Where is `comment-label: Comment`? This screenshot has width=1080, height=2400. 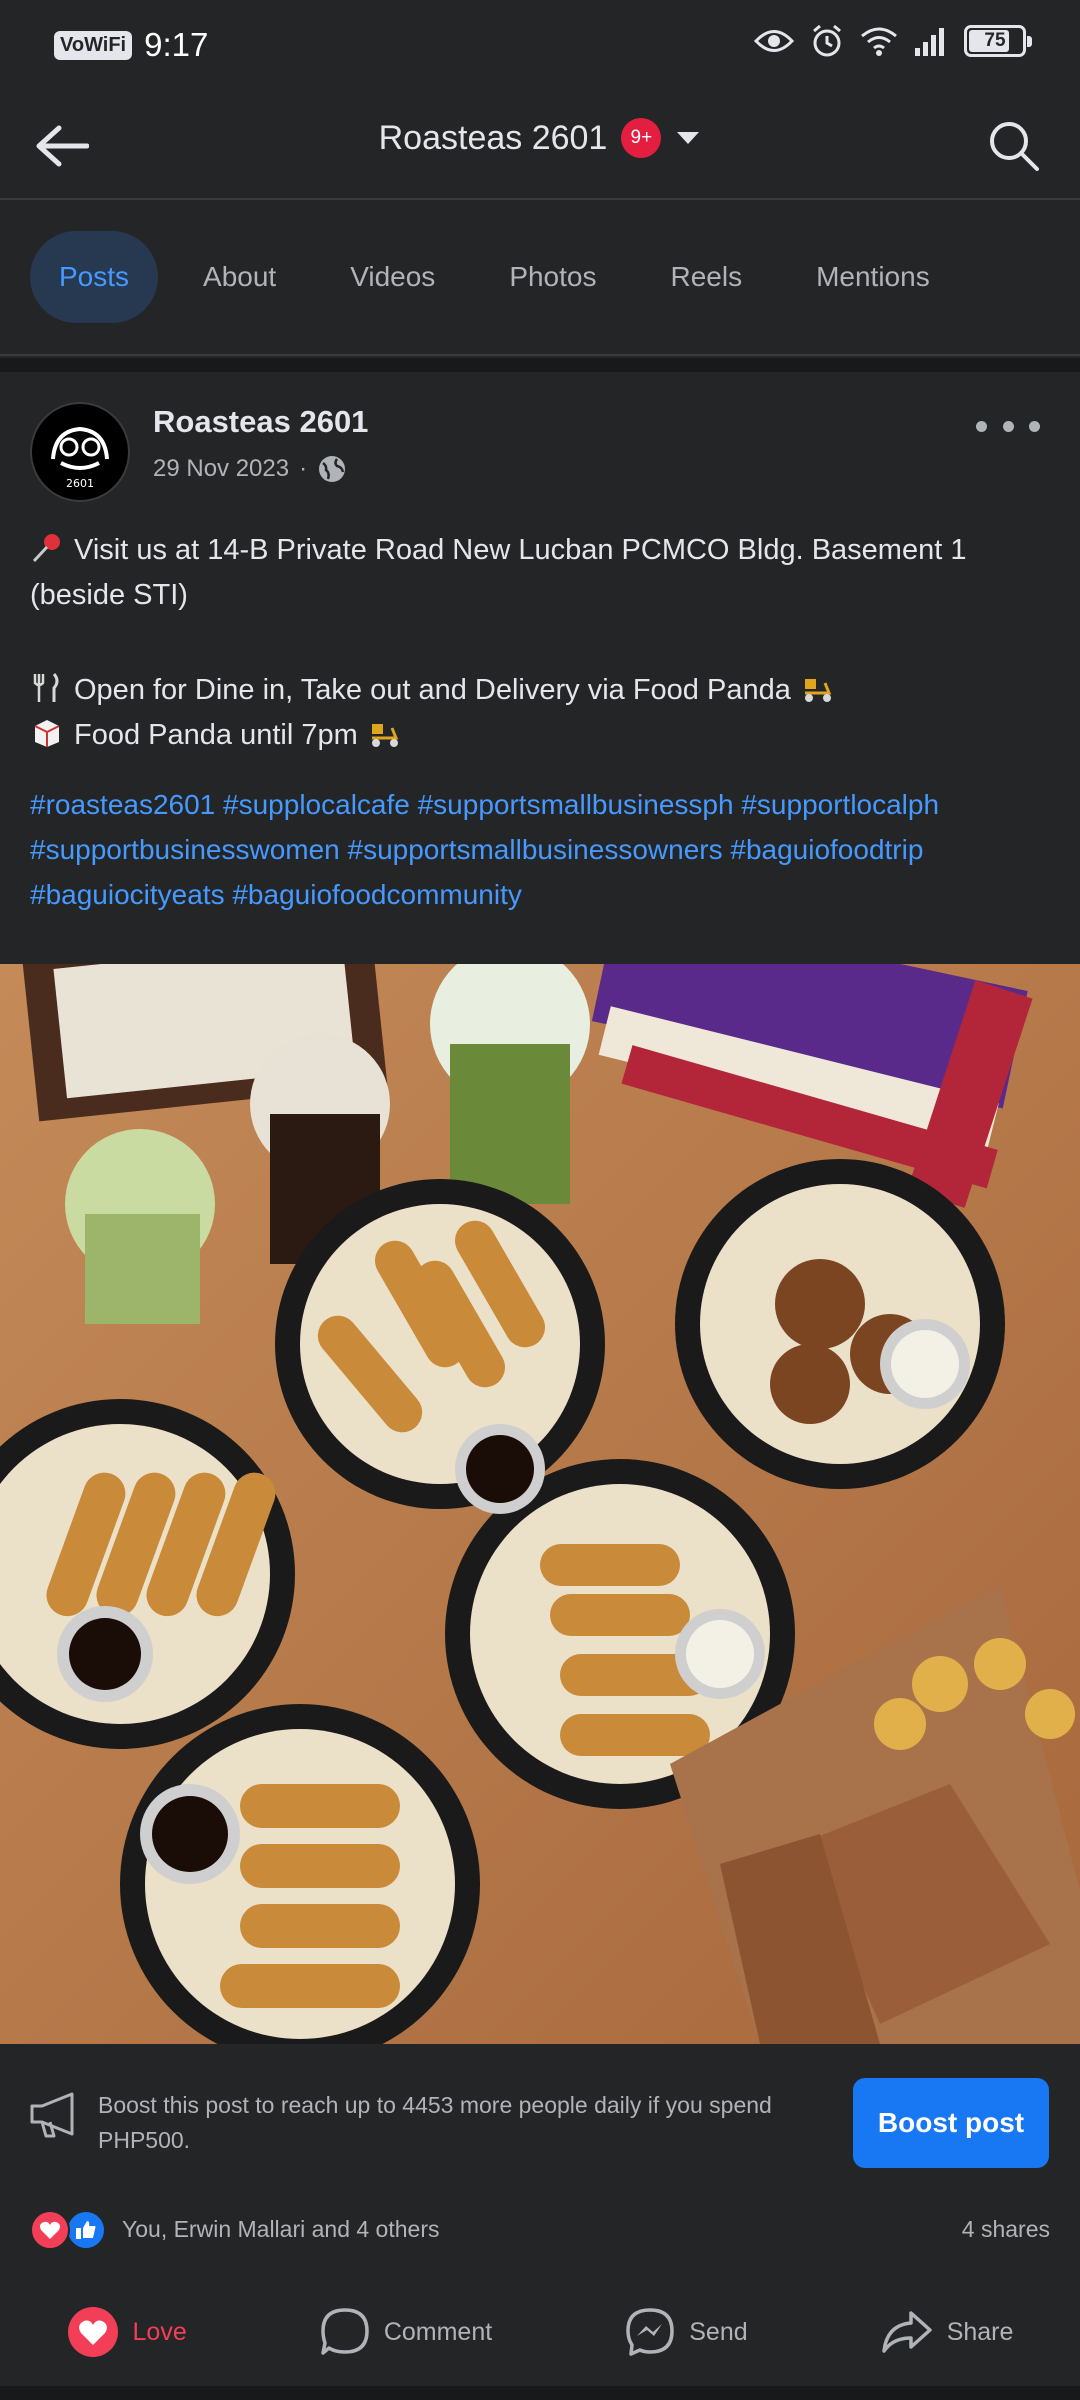
comment-label: Comment is located at coordinates (438, 2331).